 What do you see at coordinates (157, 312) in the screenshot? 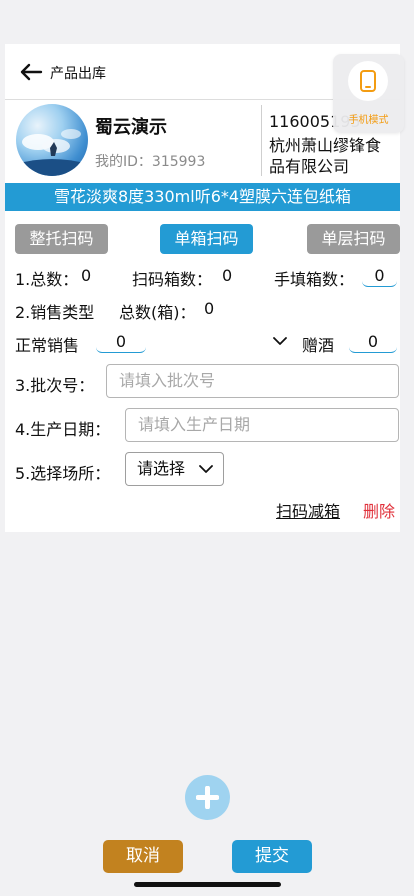
I see `total-boxes-label: 总数(箱)：` at bounding box center [157, 312].